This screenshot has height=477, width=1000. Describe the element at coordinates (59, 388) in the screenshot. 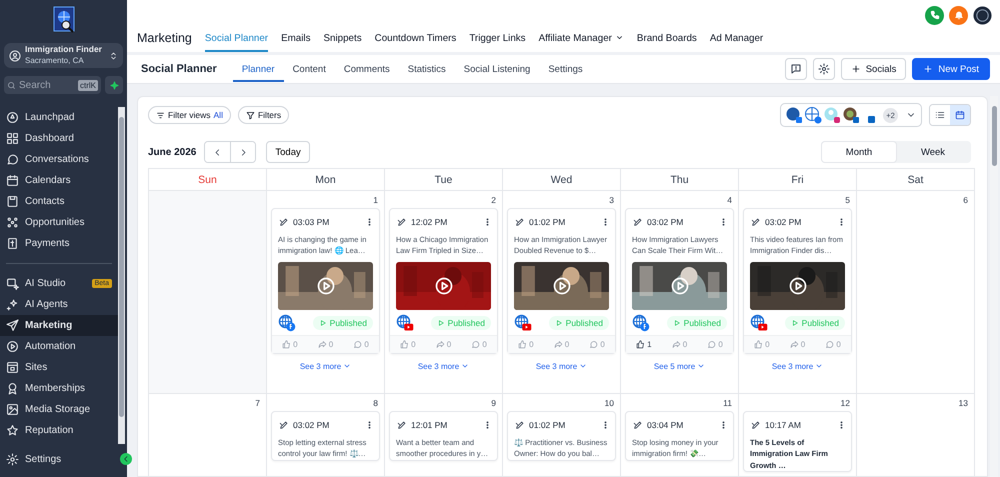

I see `sidebar-item: Memberships` at that location.